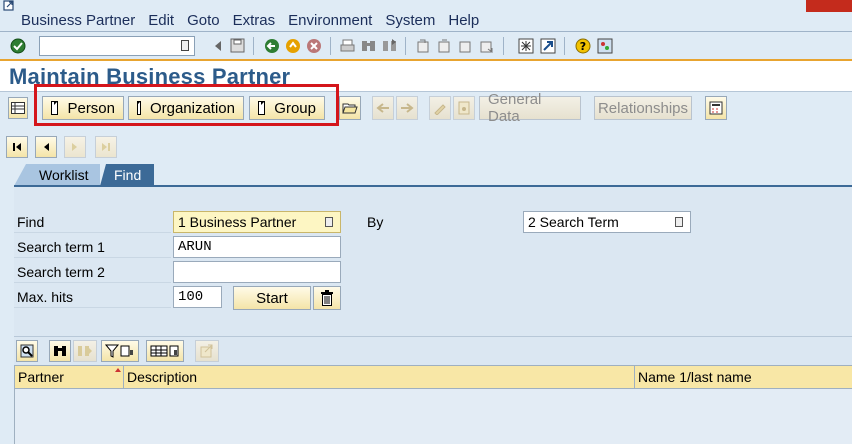 This screenshot has height=444, width=852. I want to click on find-icon, so click(368, 45).